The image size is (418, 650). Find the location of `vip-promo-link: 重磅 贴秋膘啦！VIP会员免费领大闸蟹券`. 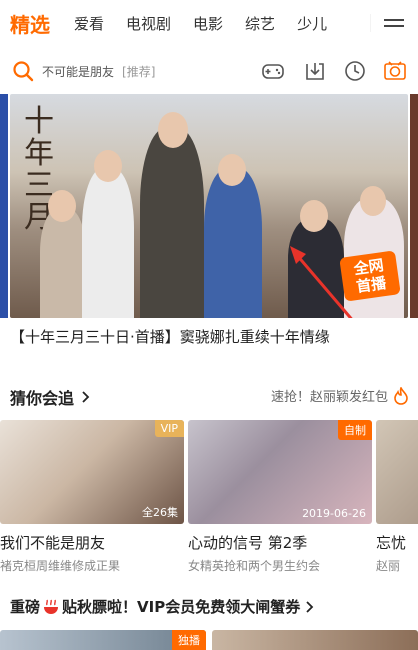

vip-promo-link: 重磅 贴秋膘啦！VIP会员免费领大闸蟹券 is located at coordinates (162, 606).